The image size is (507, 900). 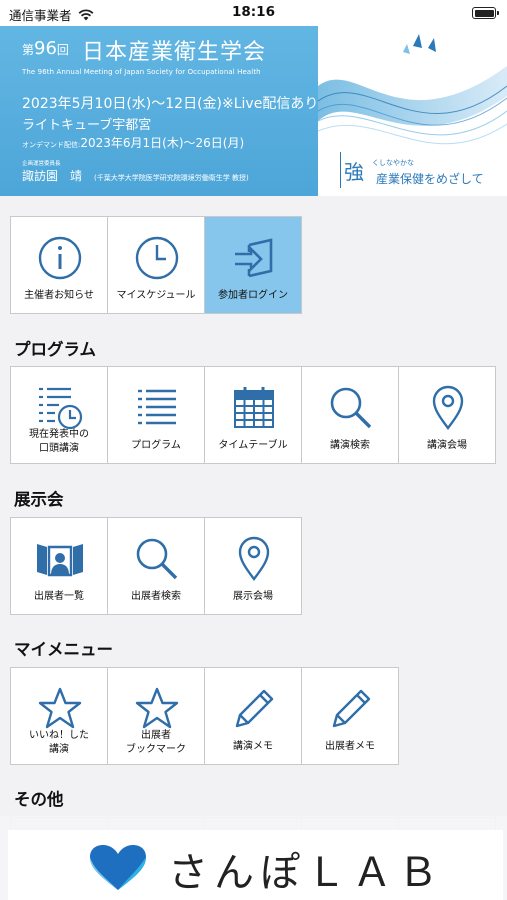 What do you see at coordinates (156, 596) in the screenshot?
I see `menu-tile-label: 出展者検索` at bounding box center [156, 596].